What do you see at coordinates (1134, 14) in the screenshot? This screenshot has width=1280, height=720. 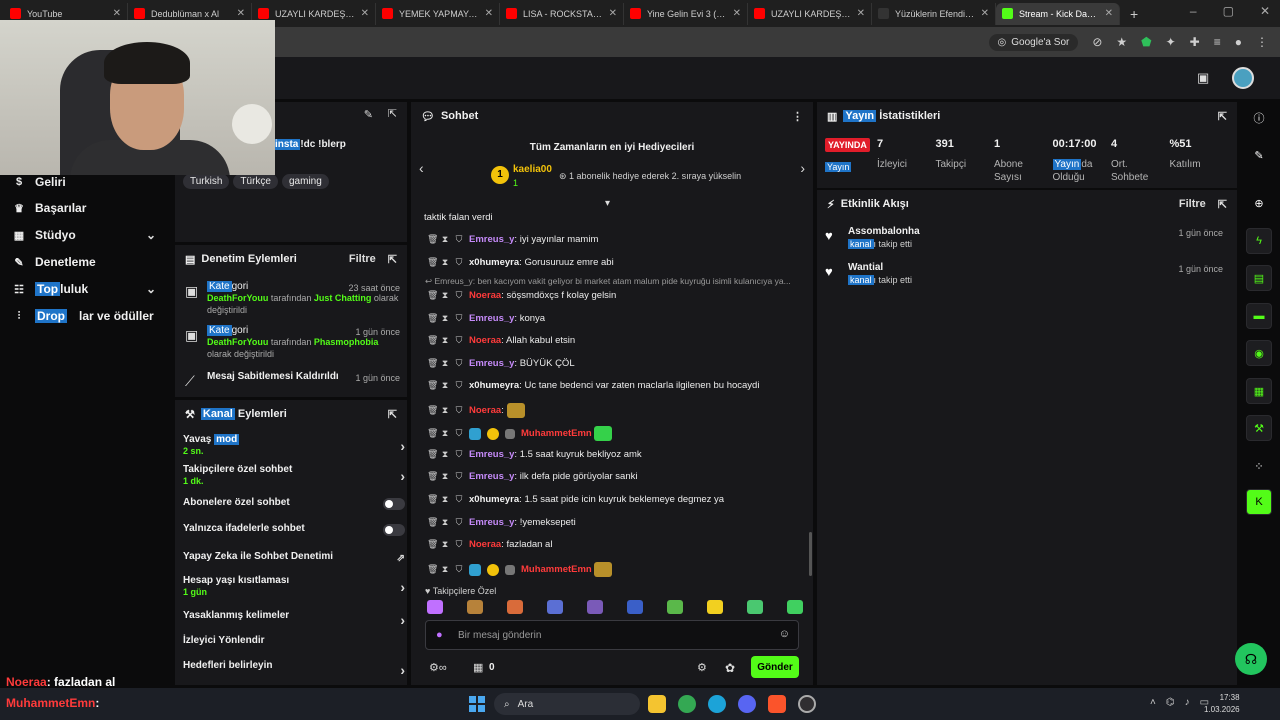 I see `new-tab-icon: +` at bounding box center [1134, 14].